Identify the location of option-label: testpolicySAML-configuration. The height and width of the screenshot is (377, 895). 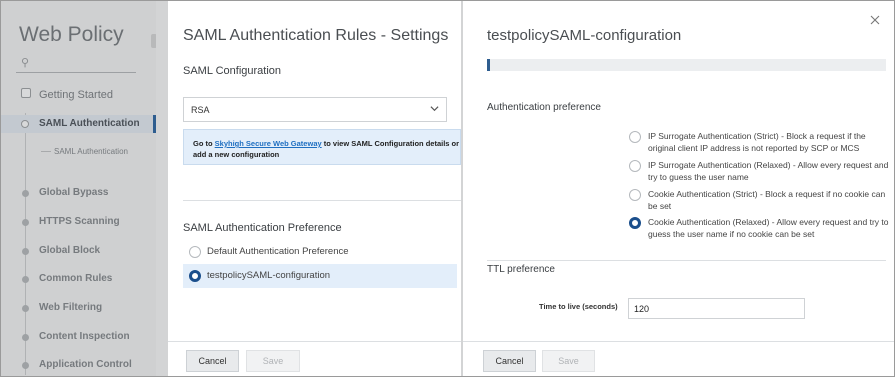
(269, 275).